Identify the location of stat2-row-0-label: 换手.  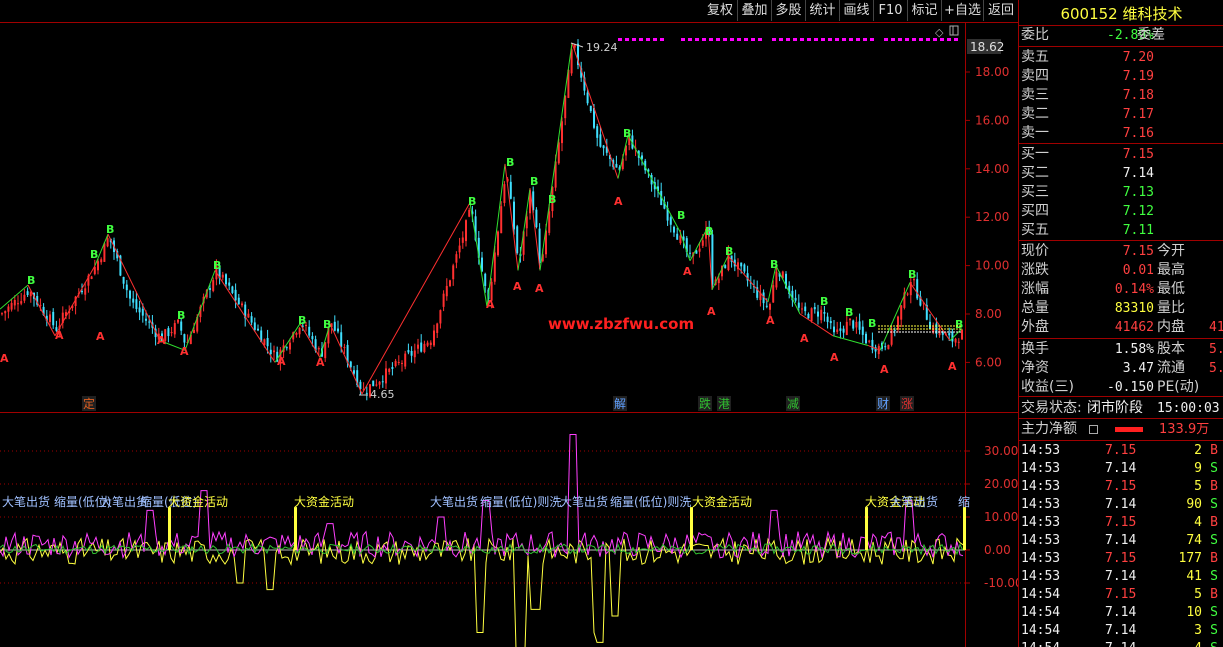
(1035, 349).